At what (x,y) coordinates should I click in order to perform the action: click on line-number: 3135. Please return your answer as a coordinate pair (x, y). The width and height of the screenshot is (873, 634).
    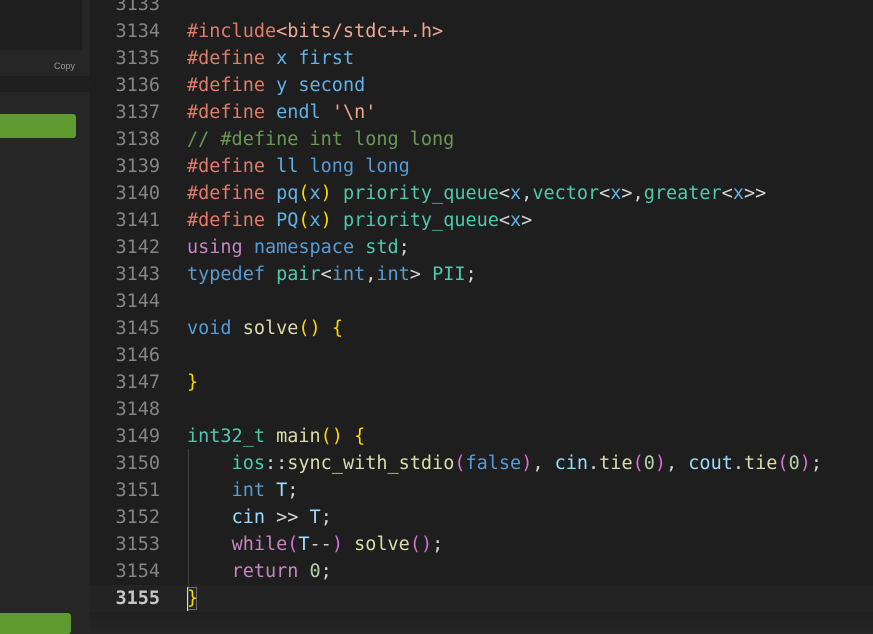
    Looking at the image, I should click on (137, 58).